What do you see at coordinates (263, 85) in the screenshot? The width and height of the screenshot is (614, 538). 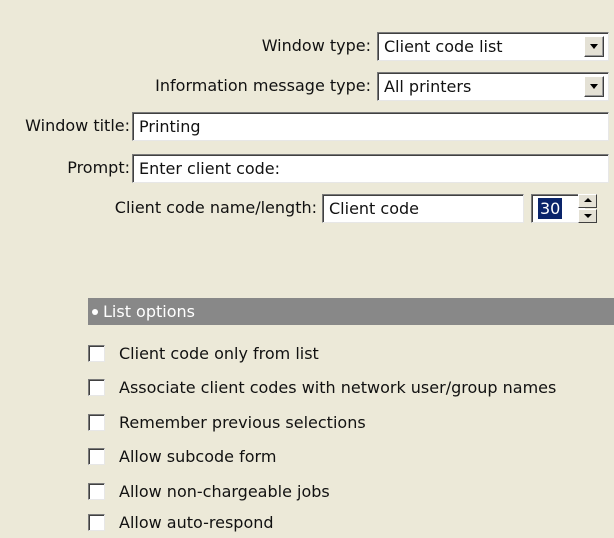 I see `info-message-type-label: Information message type:` at bounding box center [263, 85].